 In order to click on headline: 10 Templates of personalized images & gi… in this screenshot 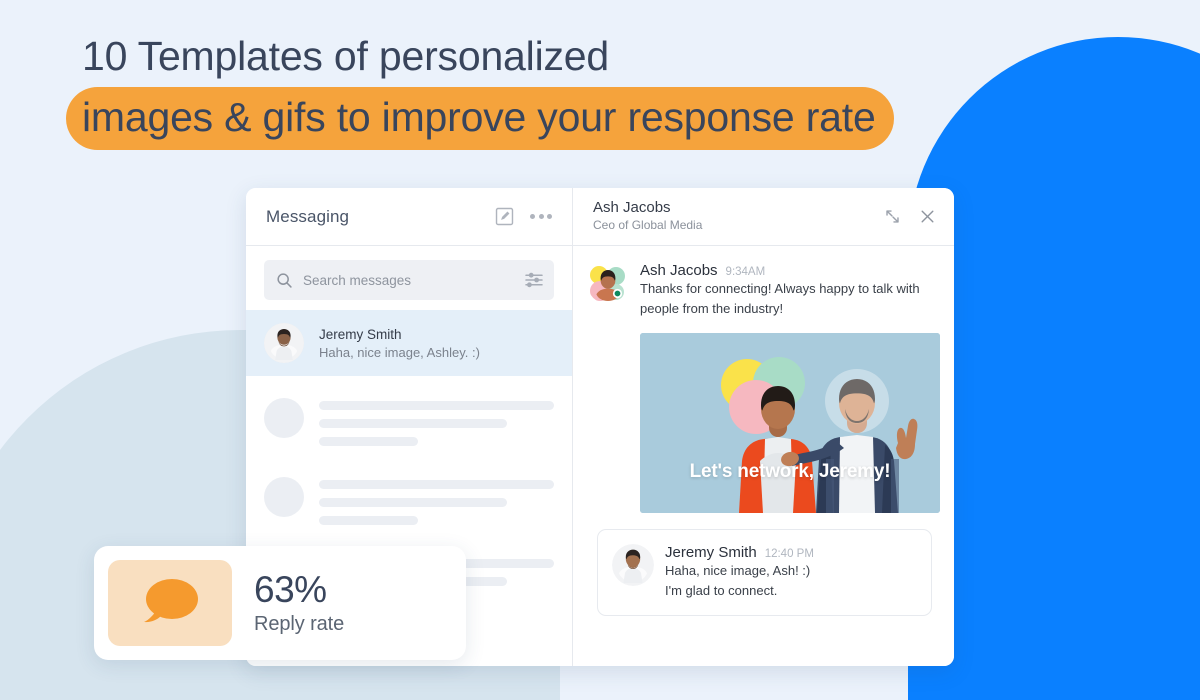, I will do `click(550, 93)`.